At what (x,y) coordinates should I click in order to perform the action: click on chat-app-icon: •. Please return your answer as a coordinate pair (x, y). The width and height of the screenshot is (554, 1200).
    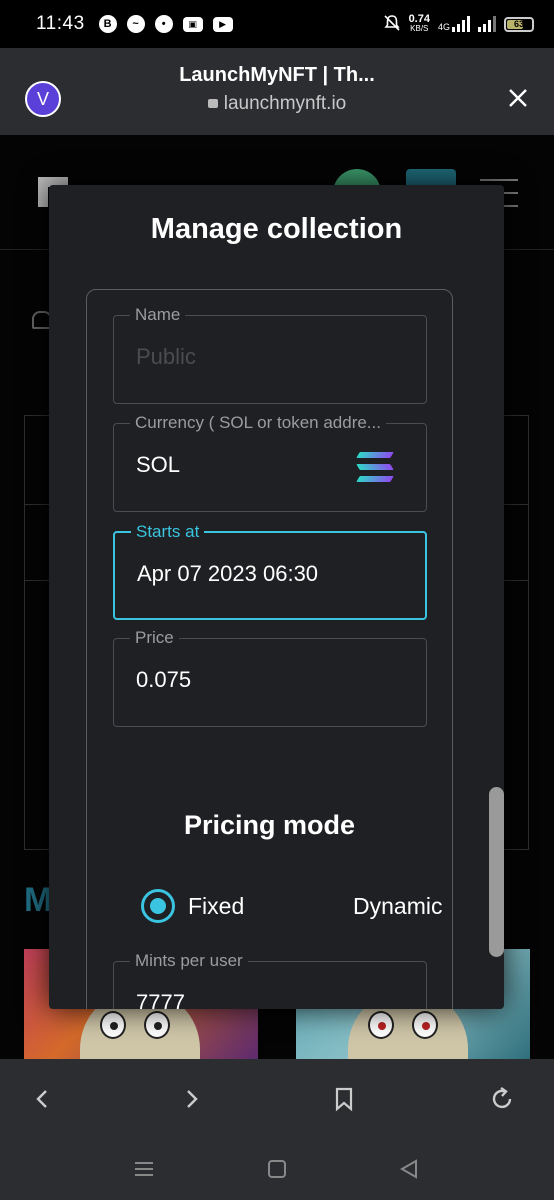
    Looking at the image, I should click on (163, 24).